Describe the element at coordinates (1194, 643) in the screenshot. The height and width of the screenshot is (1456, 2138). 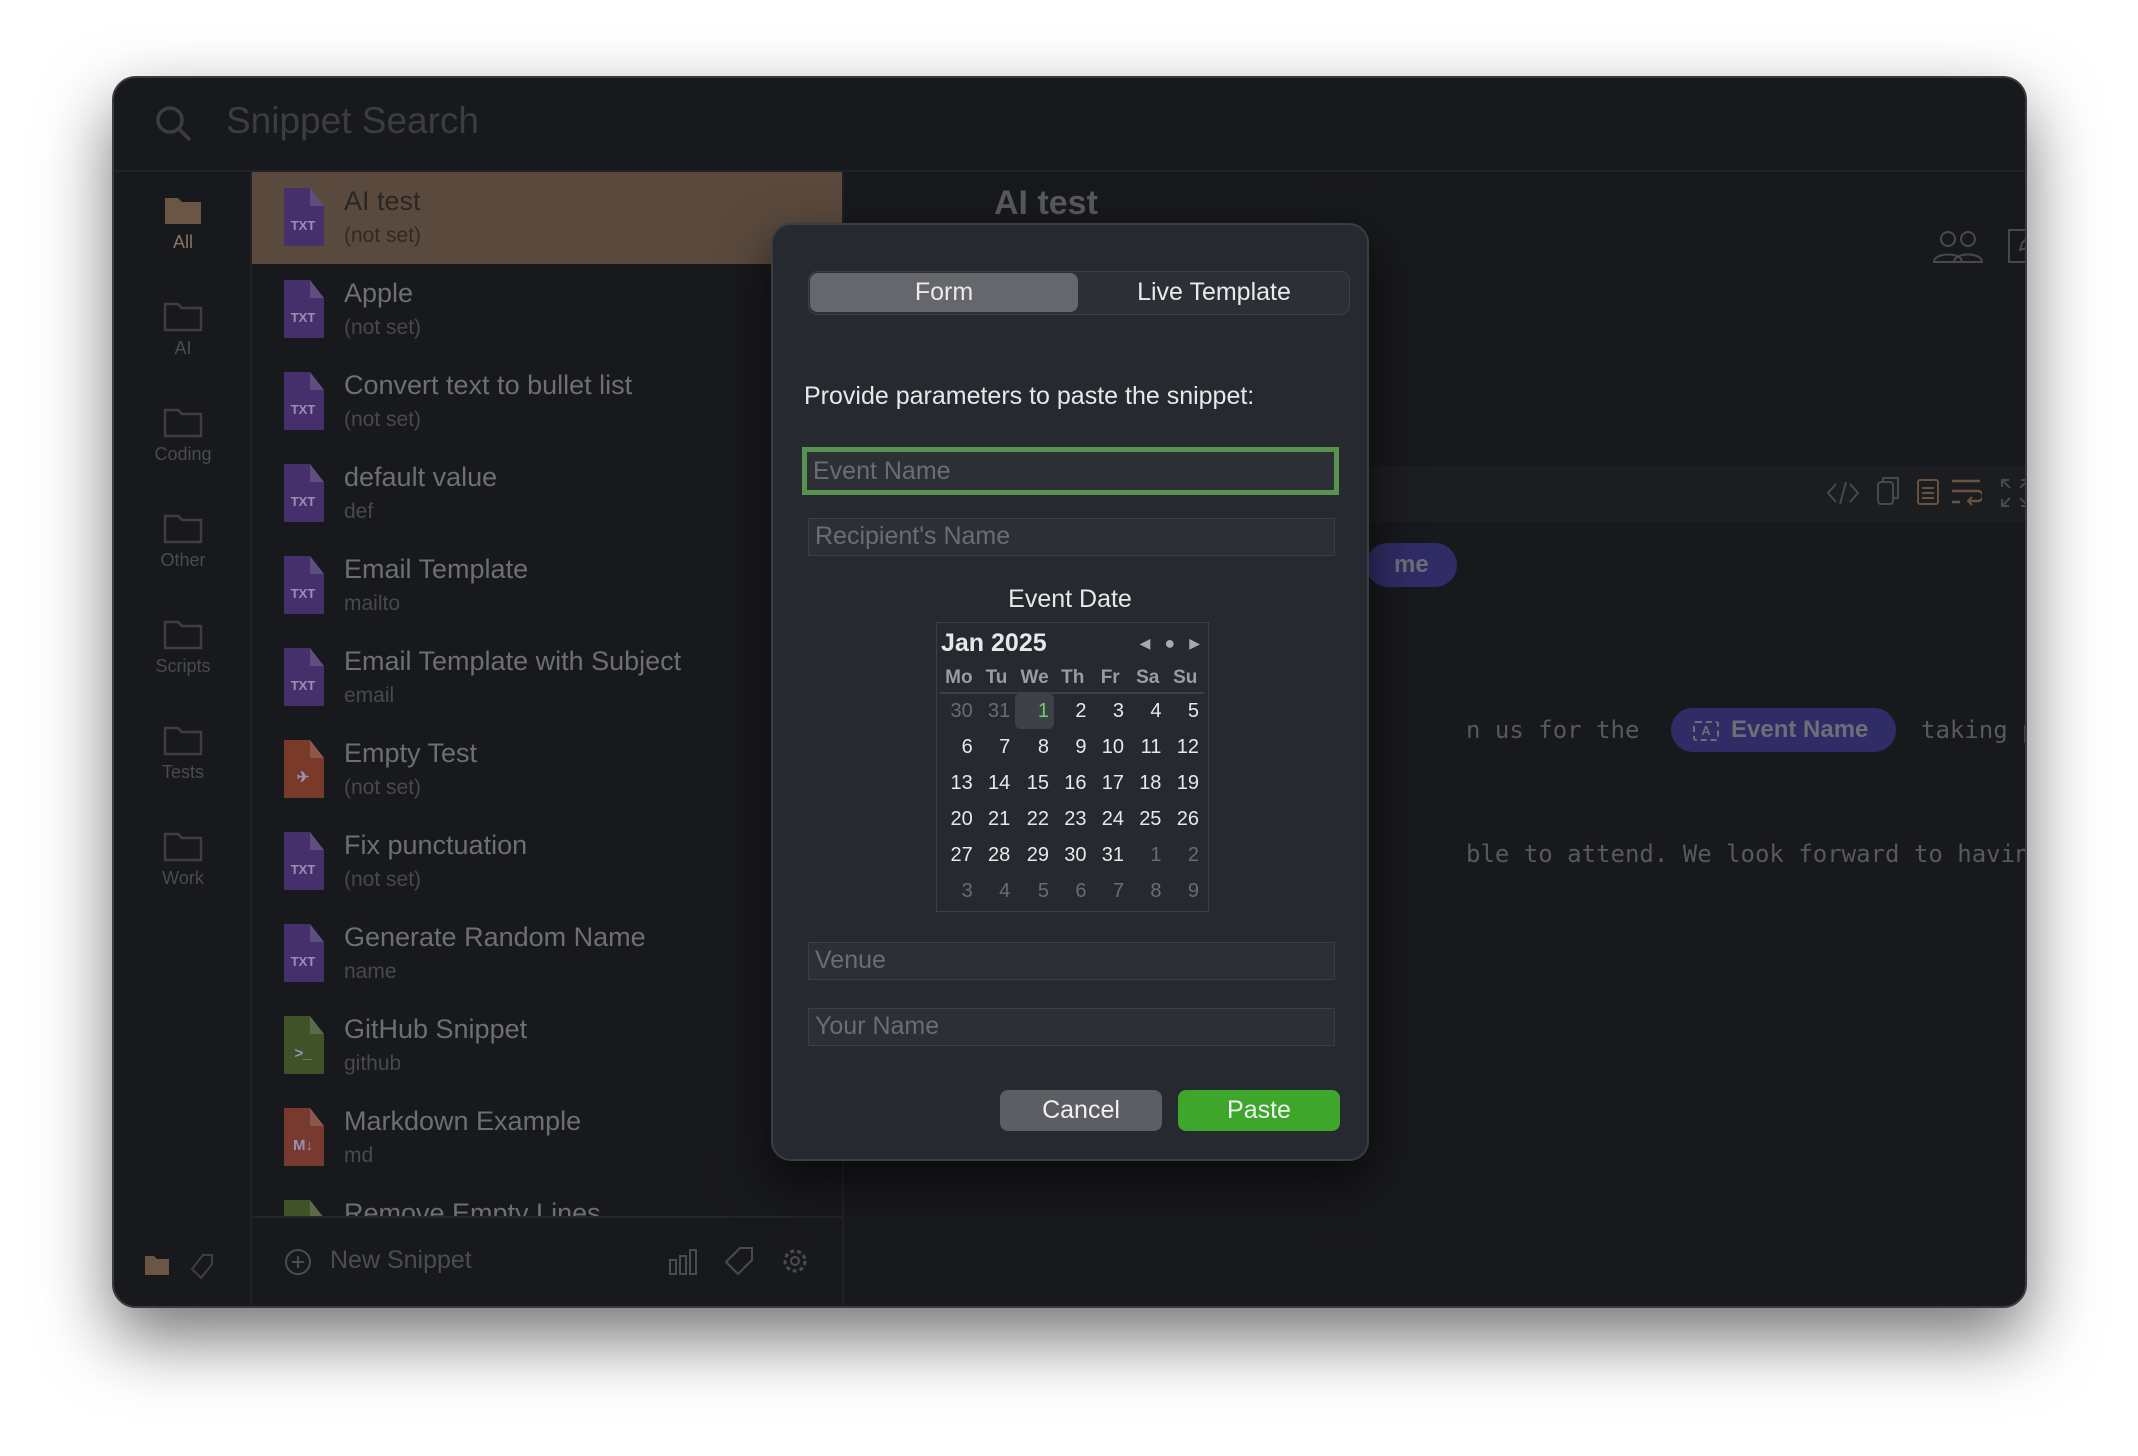
I see `next-month-icon: ▶` at that location.